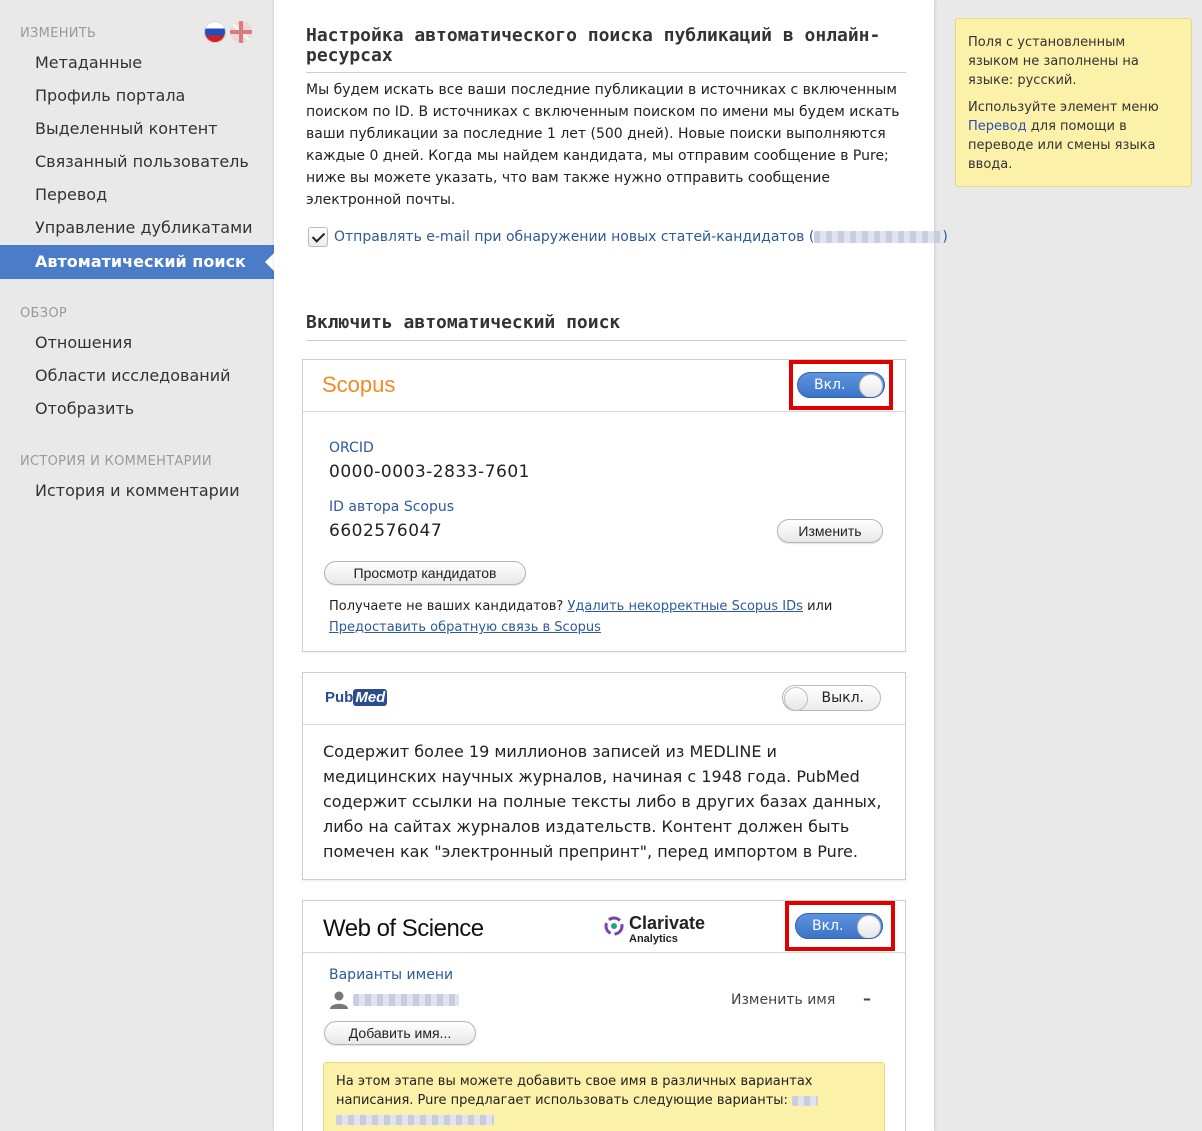  I want to click on feedback-mid: или, so click(817, 606).